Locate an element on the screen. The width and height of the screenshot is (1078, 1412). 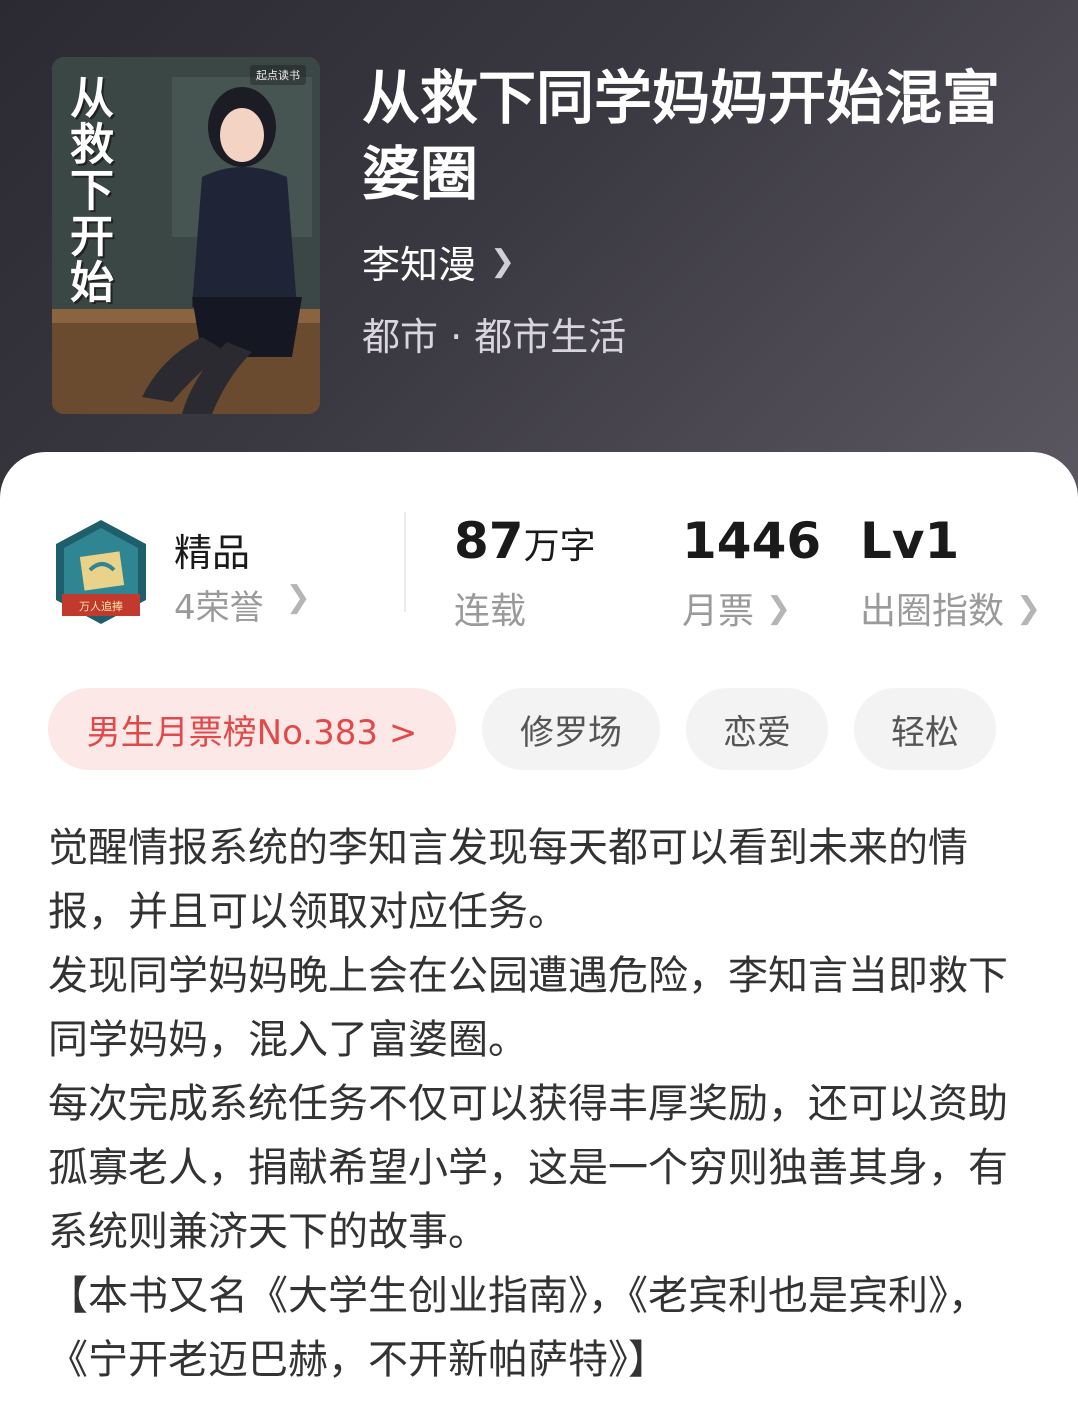
author-link: 李知漫 ❯ is located at coordinates (438, 261).